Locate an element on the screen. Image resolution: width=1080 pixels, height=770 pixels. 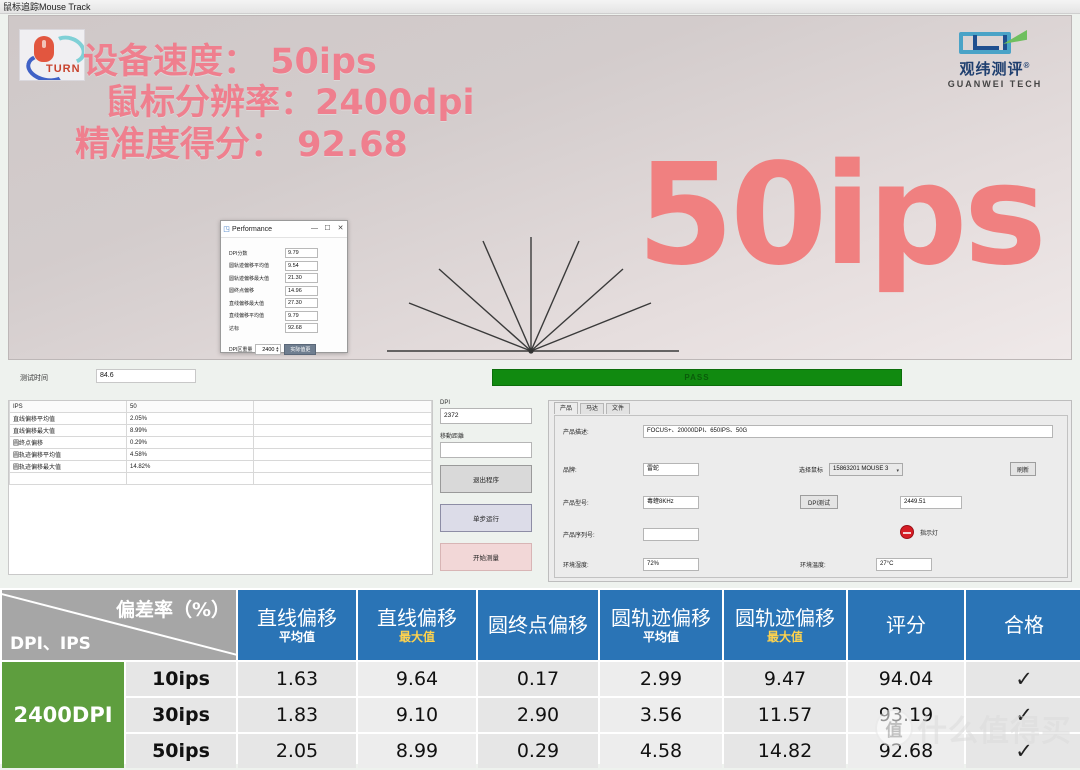
field-value: 9.54 is located at coordinates (301, 265).